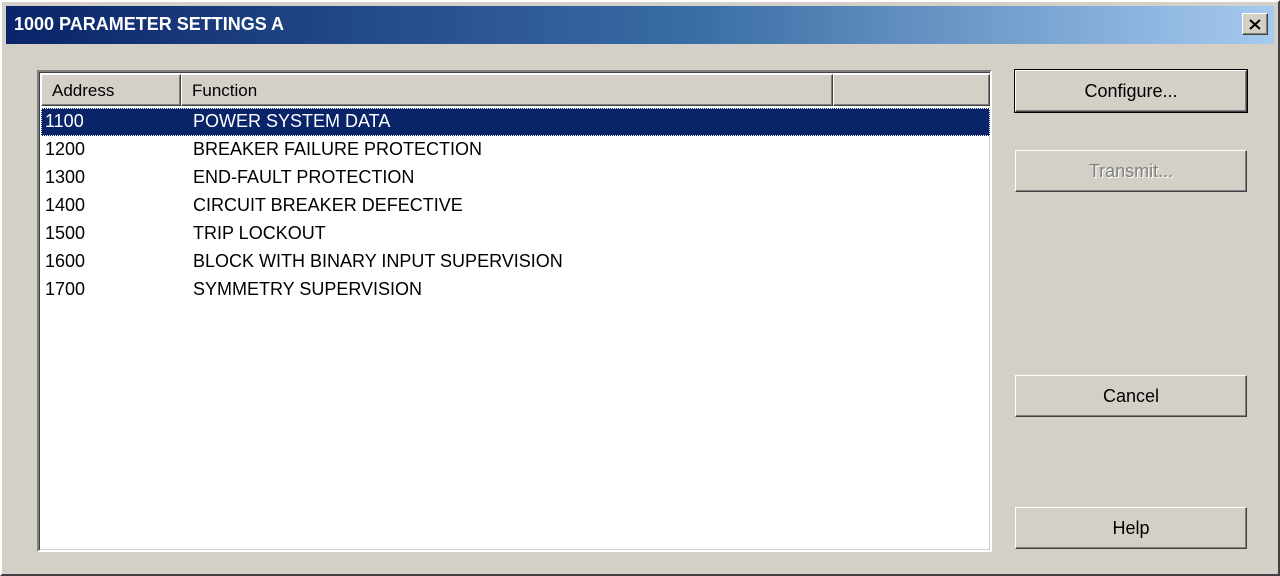  What do you see at coordinates (304, 177) in the screenshot?
I see `row-function: END-FAULT PROTECTION` at bounding box center [304, 177].